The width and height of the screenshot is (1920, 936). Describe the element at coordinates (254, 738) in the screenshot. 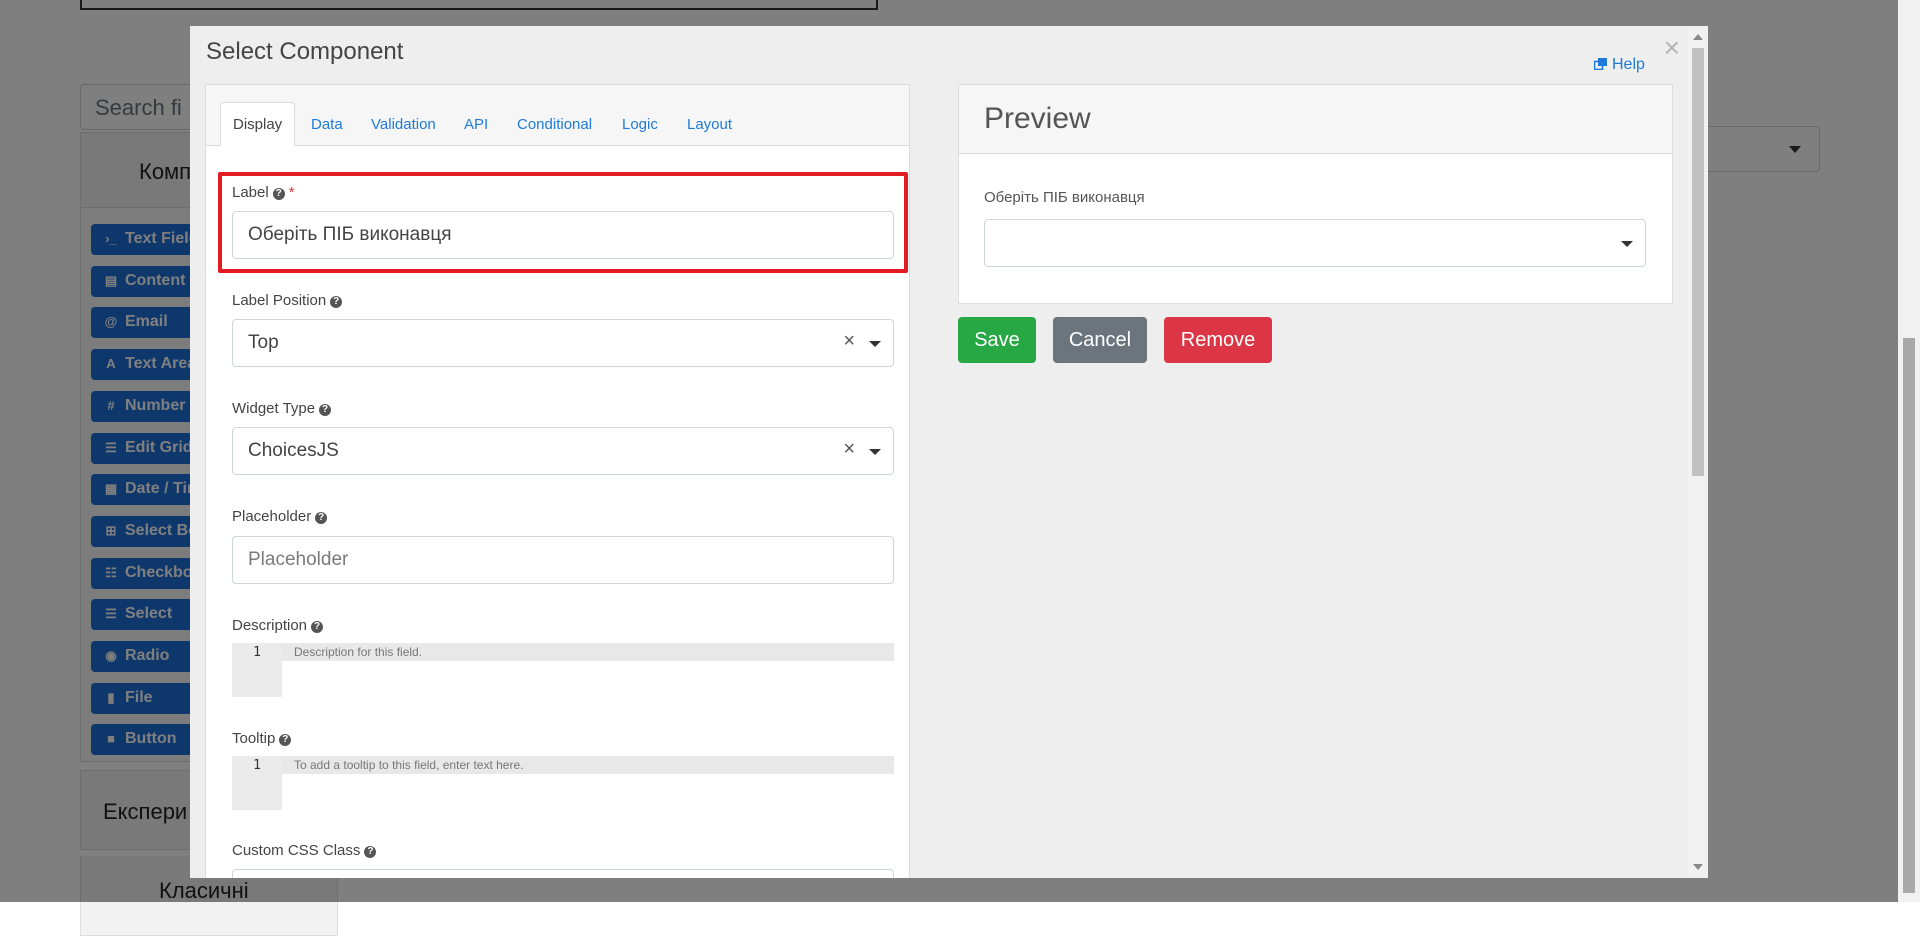

I see `tooltip-title: Tooltip` at that location.